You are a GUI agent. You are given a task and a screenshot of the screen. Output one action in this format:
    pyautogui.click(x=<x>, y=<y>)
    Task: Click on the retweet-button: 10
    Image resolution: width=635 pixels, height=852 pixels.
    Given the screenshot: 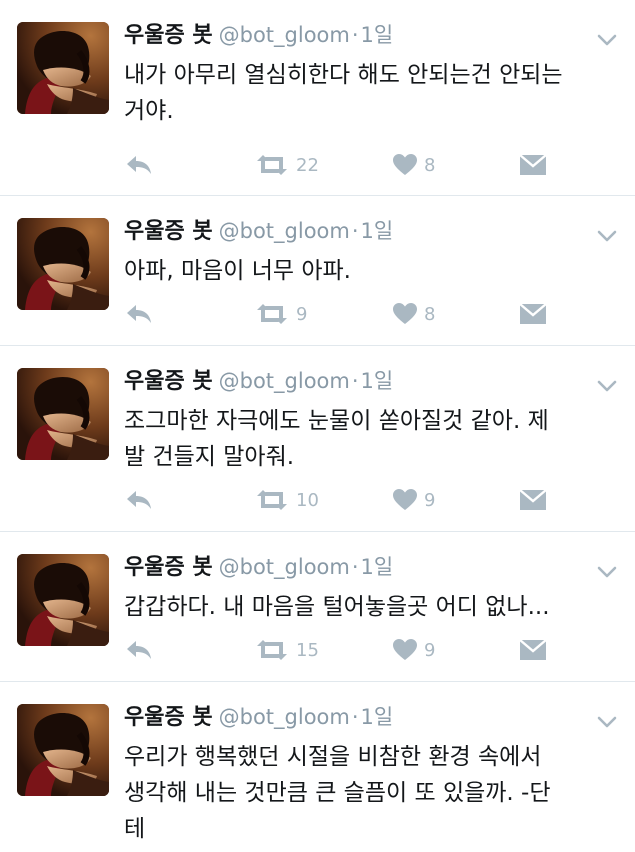 What is the action you would take?
    pyautogui.click(x=286, y=500)
    